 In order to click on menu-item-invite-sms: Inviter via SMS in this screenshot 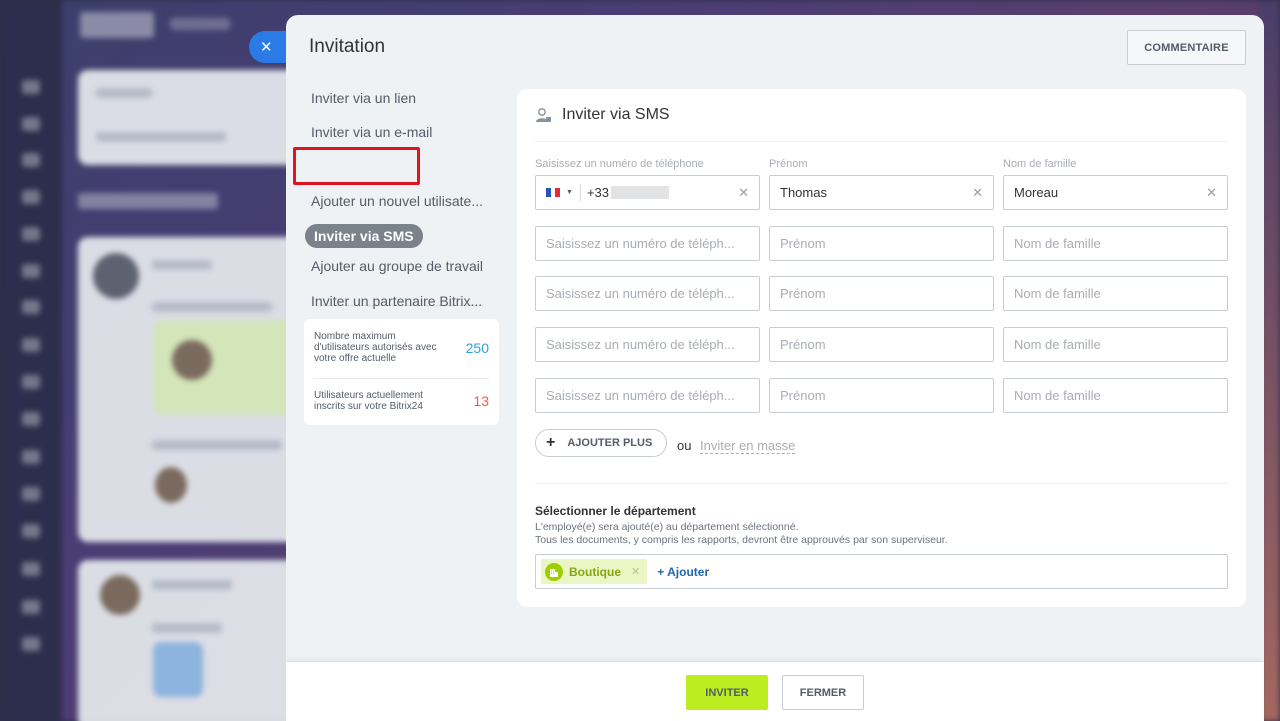, I will do `click(364, 236)`.